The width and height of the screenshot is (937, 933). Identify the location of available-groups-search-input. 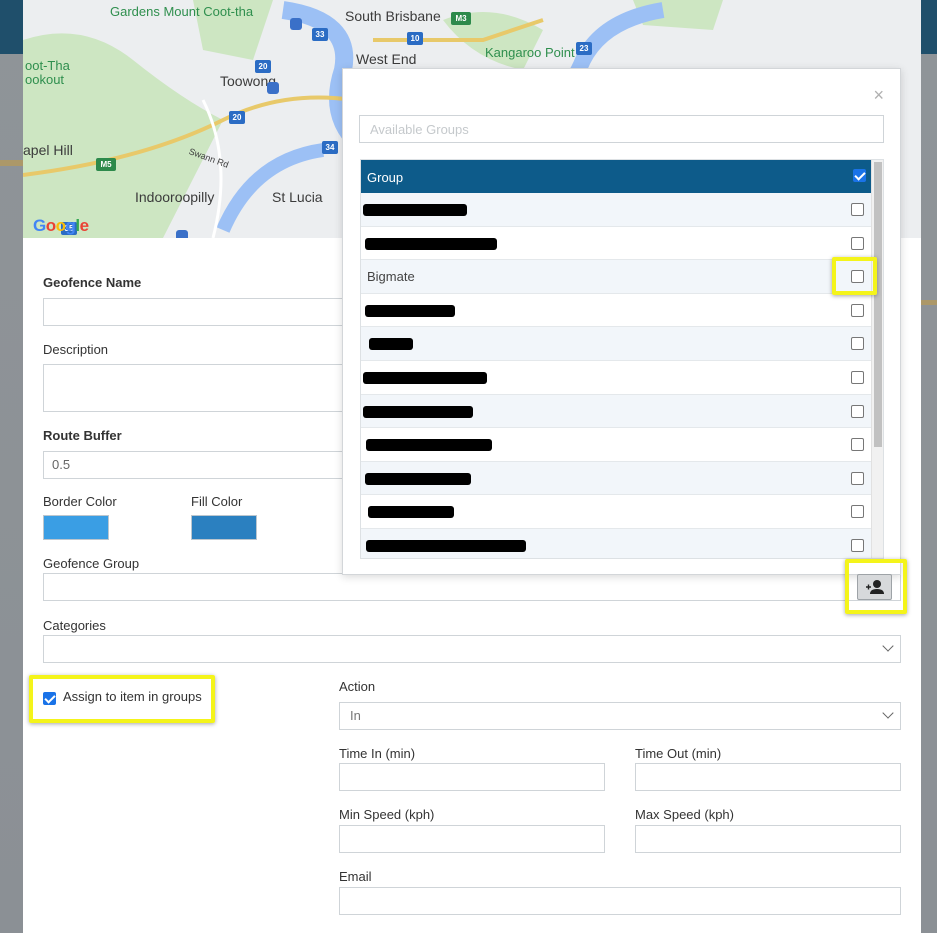
(621, 129).